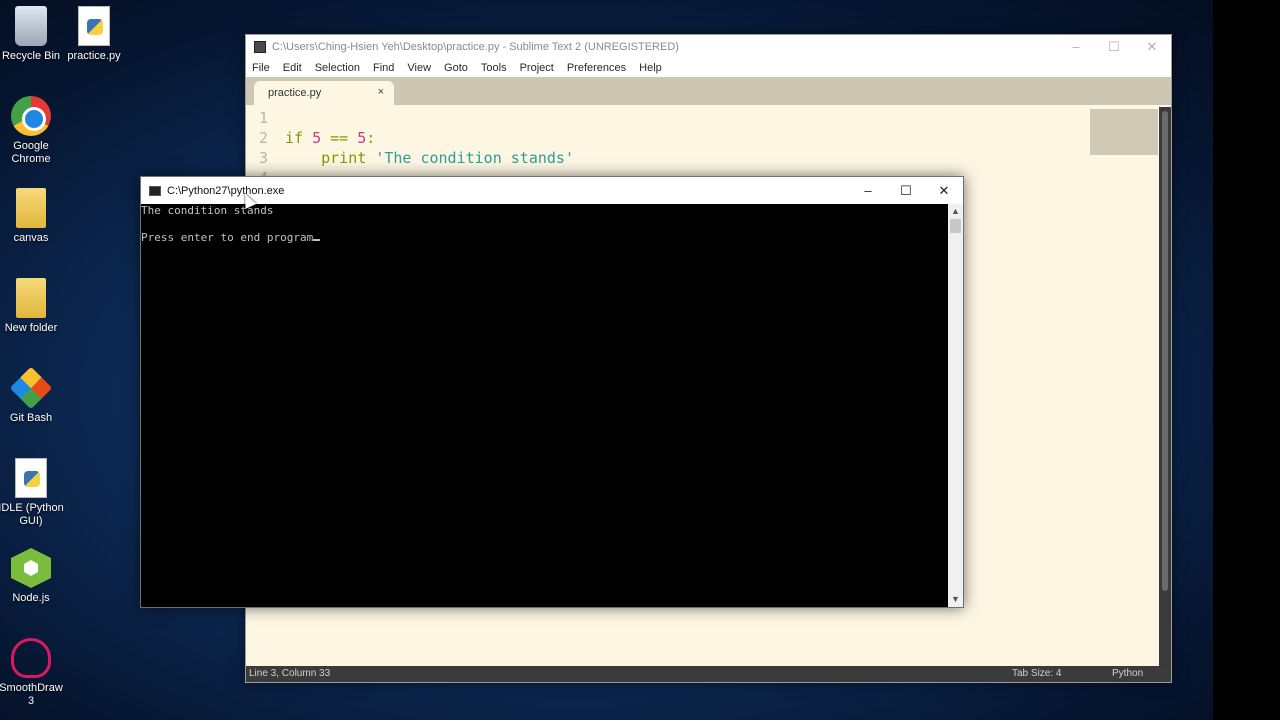 This screenshot has width=1280, height=720. What do you see at coordinates (94, 56) in the screenshot?
I see `desktop-icon-label: practice.py` at bounding box center [94, 56].